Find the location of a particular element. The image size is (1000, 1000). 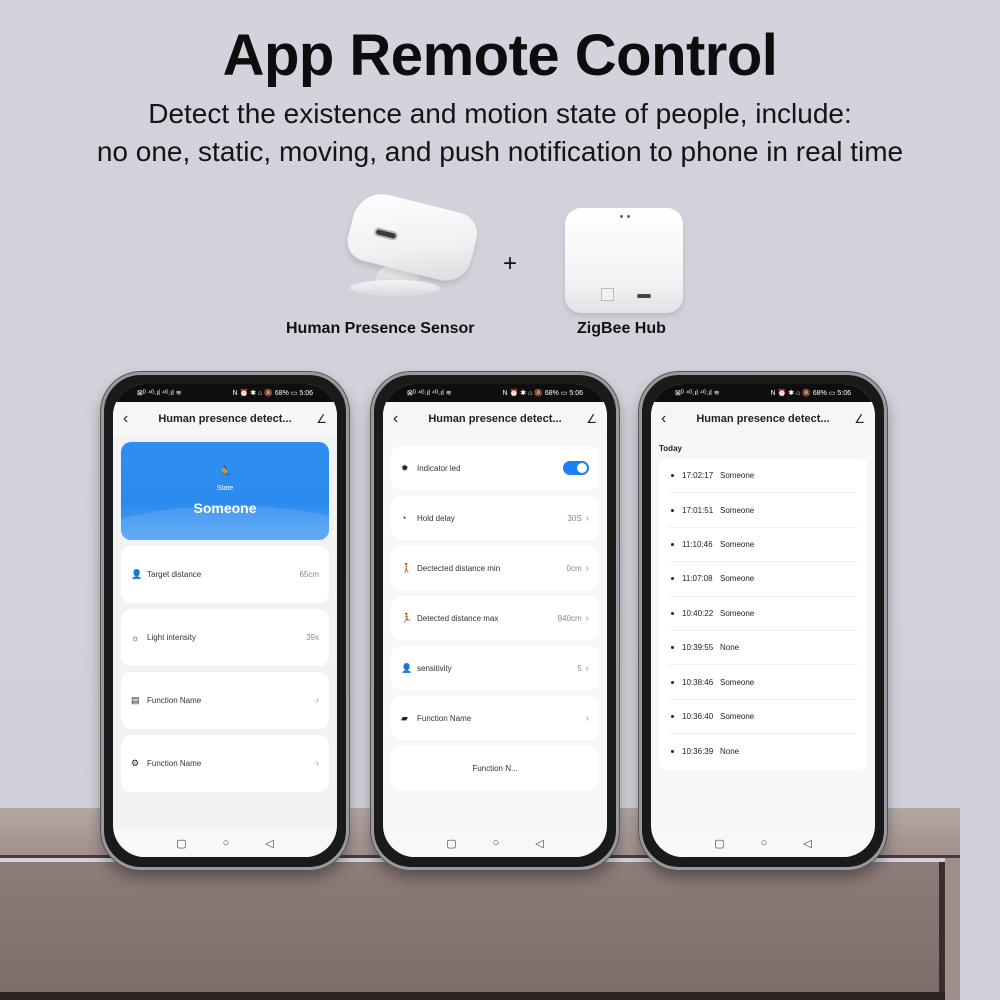

cabinet-side is located at coordinates (952, 929).